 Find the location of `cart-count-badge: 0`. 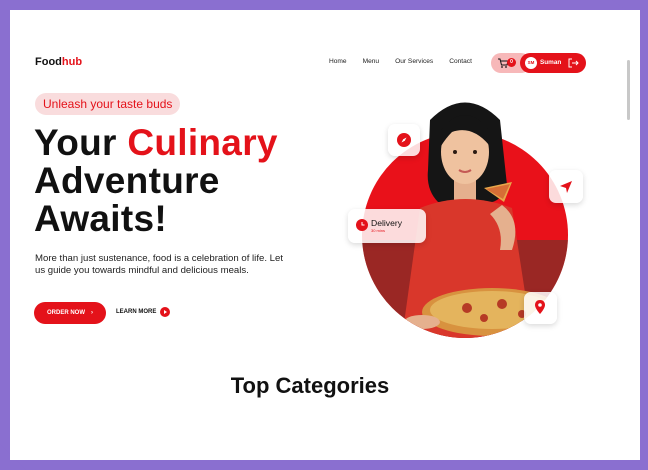

cart-count-badge: 0 is located at coordinates (511, 62).